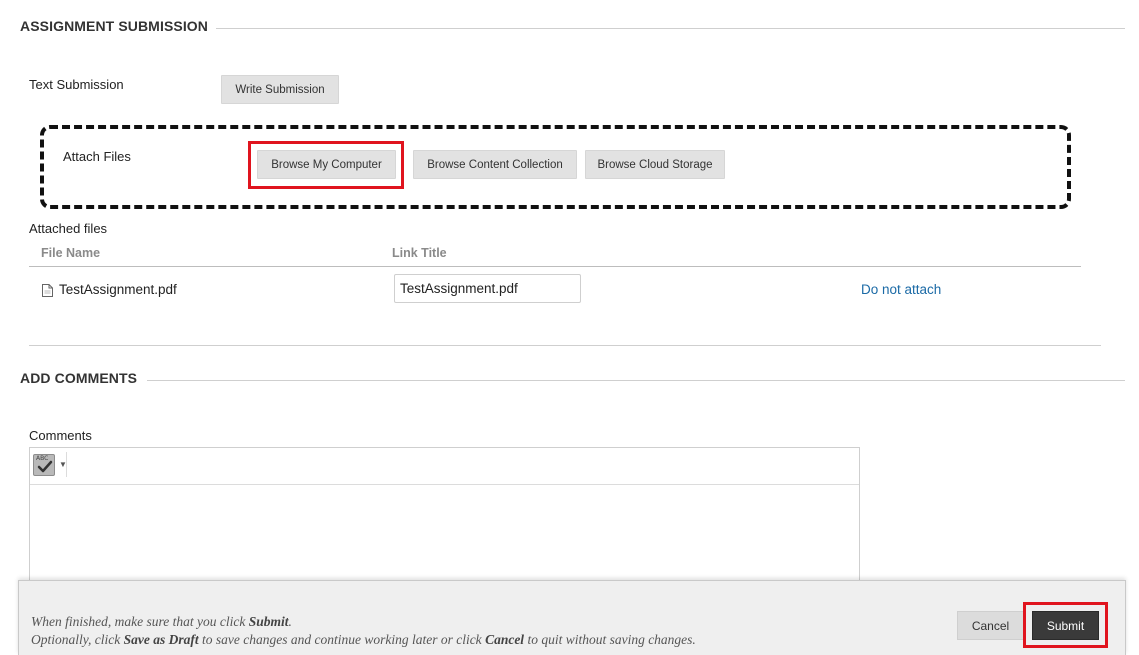 Image resolution: width=1139 pixels, height=655 pixels. What do you see at coordinates (495, 164) in the screenshot?
I see `browse-content-collection-button: Browse Content Collection` at bounding box center [495, 164].